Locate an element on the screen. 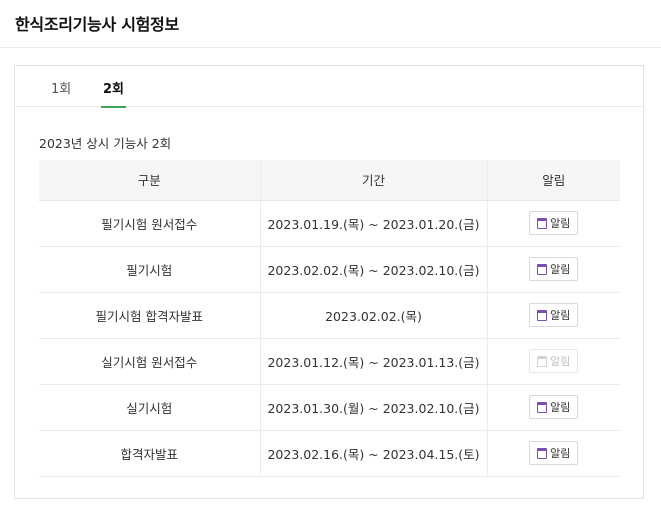 Image resolution: width=661 pixels, height=513 pixels. row-period: 2023.01.30.(월) ~ 2023.02.10.(금) is located at coordinates (373, 407).